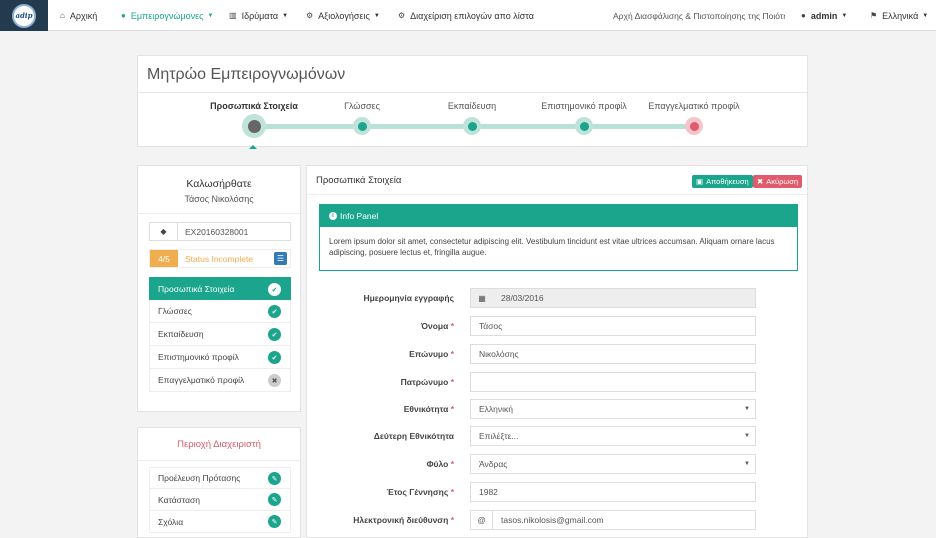 The width and height of the screenshot is (936, 538). What do you see at coordinates (198, 357) in the screenshot?
I see `sidebar-item-label: Επιστημονικό προφίλ` at bounding box center [198, 357].